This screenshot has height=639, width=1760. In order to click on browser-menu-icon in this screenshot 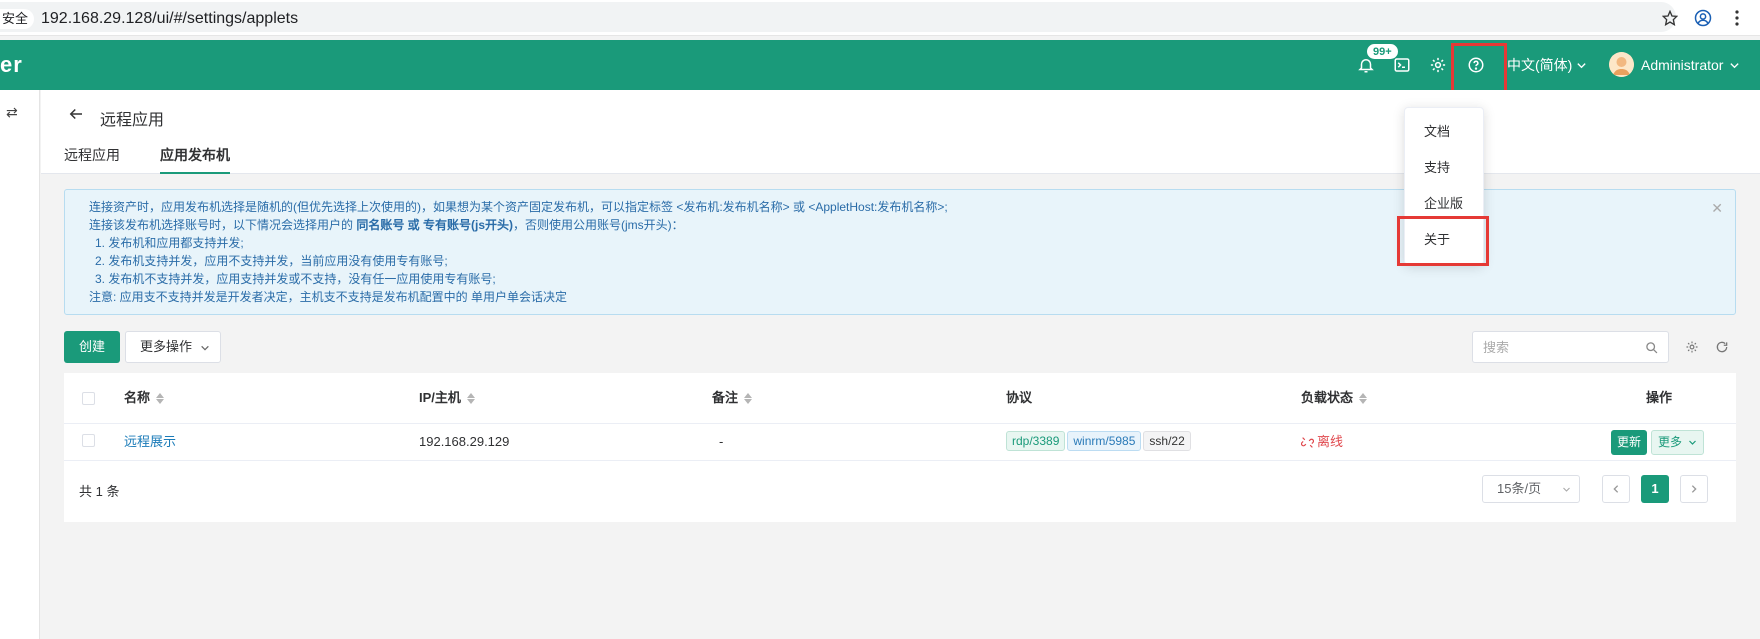, I will do `click(1737, 18)`.